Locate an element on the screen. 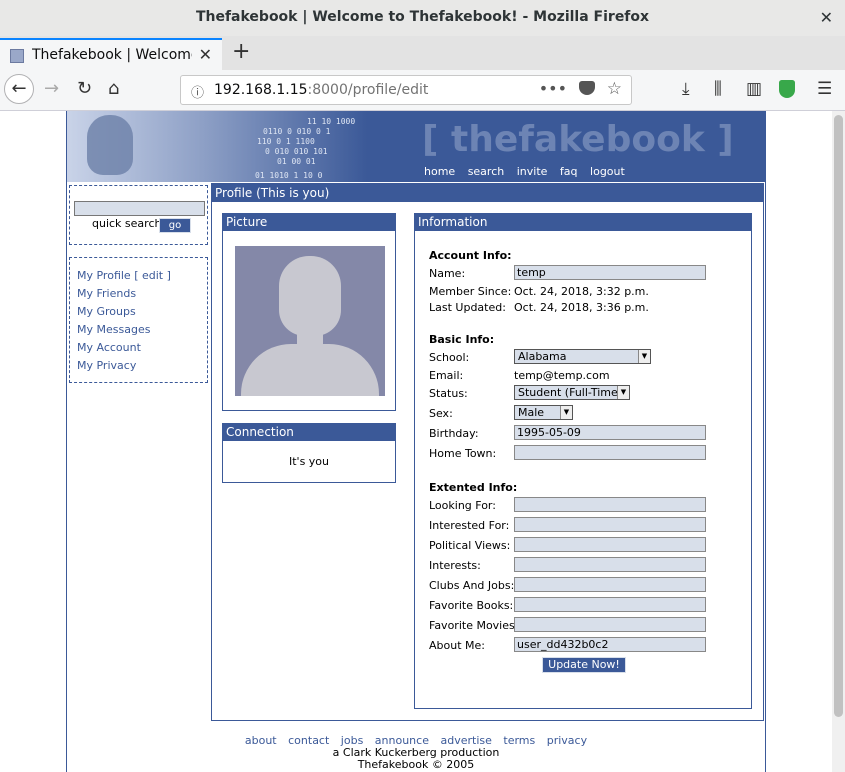 The width and height of the screenshot is (845, 772). sidebar-item-my-groups: My Groups is located at coordinates (106, 311).